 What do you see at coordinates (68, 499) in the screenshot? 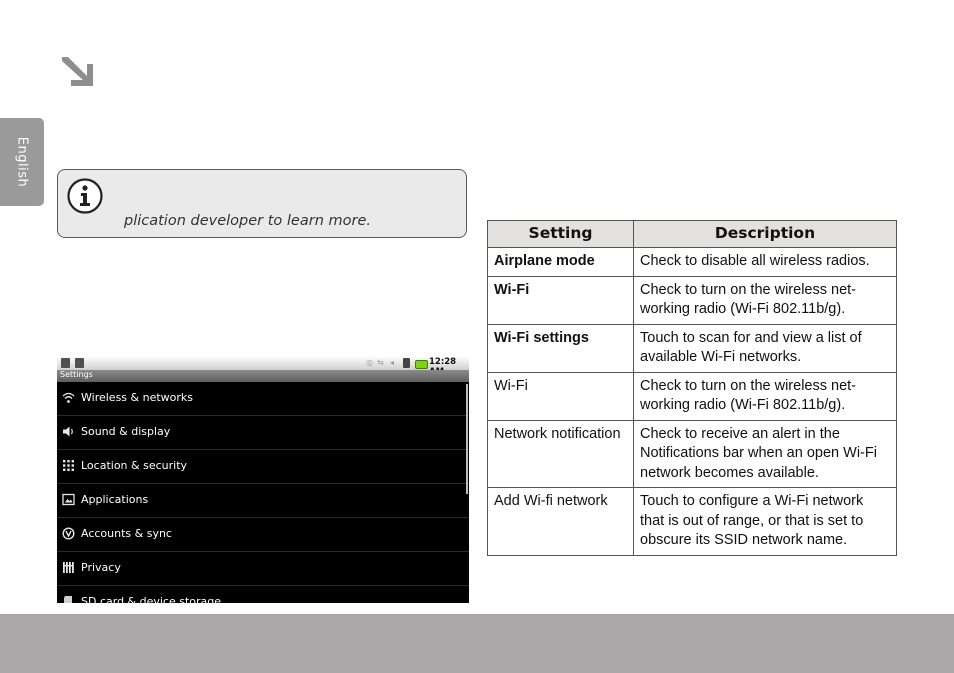
I see `apps-icon` at bounding box center [68, 499].